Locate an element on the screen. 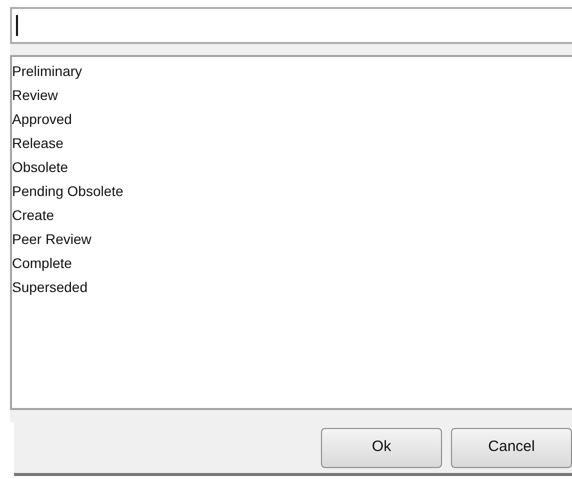 Image resolution: width=572 pixels, height=479 pixels. list-item: Approved is located at coordinates (292, 119).